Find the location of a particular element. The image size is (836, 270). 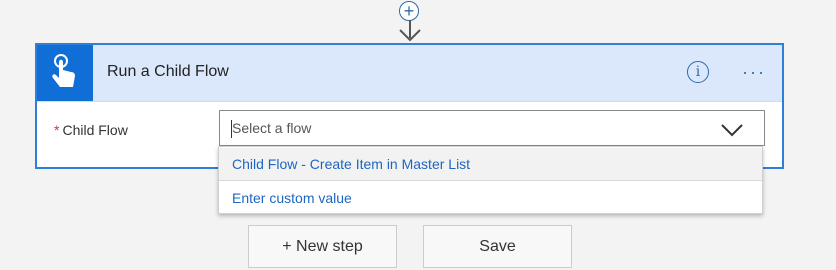

card-title: Run a Child Flow is located at coordinates (168, 71).